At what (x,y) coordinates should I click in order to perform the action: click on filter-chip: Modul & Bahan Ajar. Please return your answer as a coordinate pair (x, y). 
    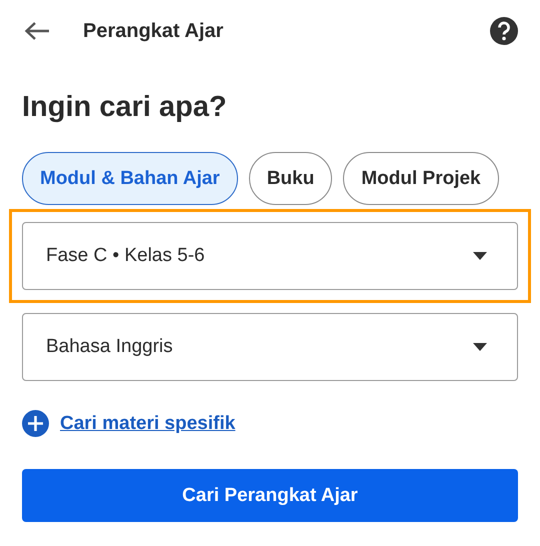
    Looking at the image, I should click on (130, 178).